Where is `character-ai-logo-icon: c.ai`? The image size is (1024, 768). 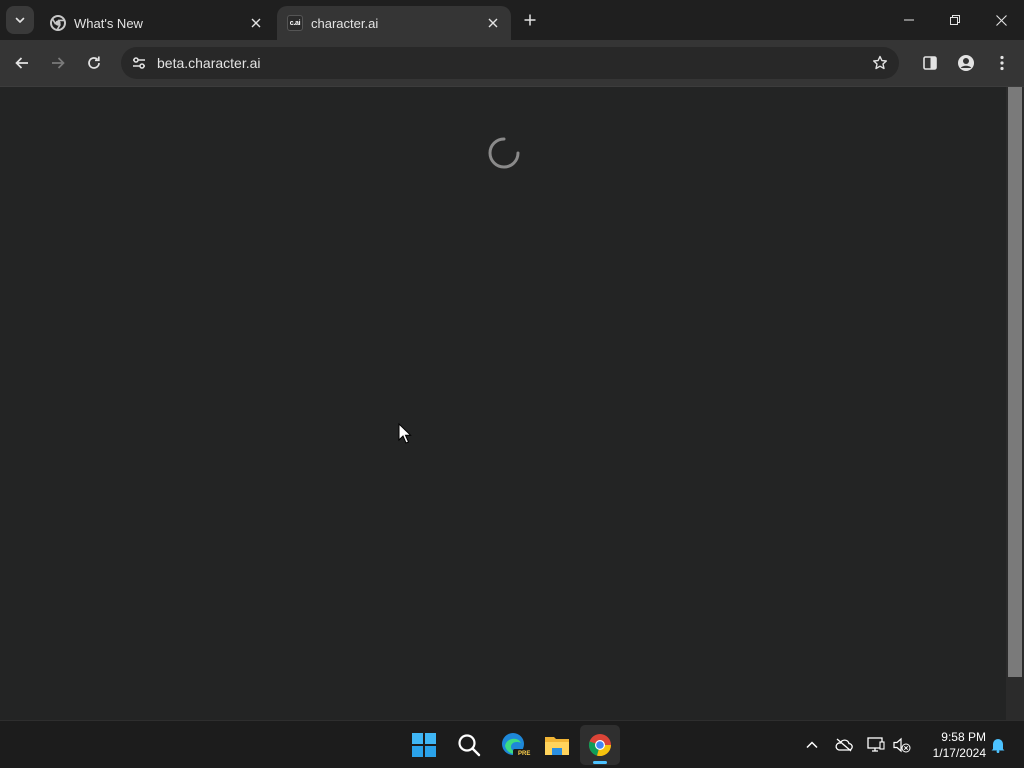 character-ai-logo-icon: c.ai is located at coordinates (295, 23).